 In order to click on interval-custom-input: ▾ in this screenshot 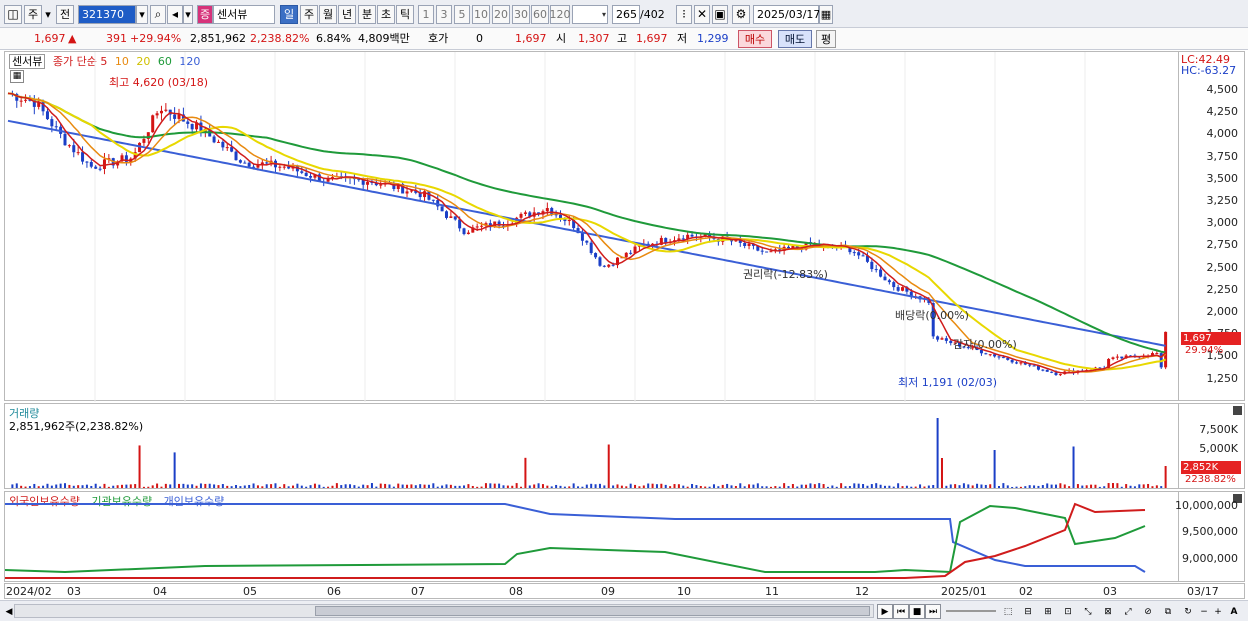, I will do `click(590, 14)`.